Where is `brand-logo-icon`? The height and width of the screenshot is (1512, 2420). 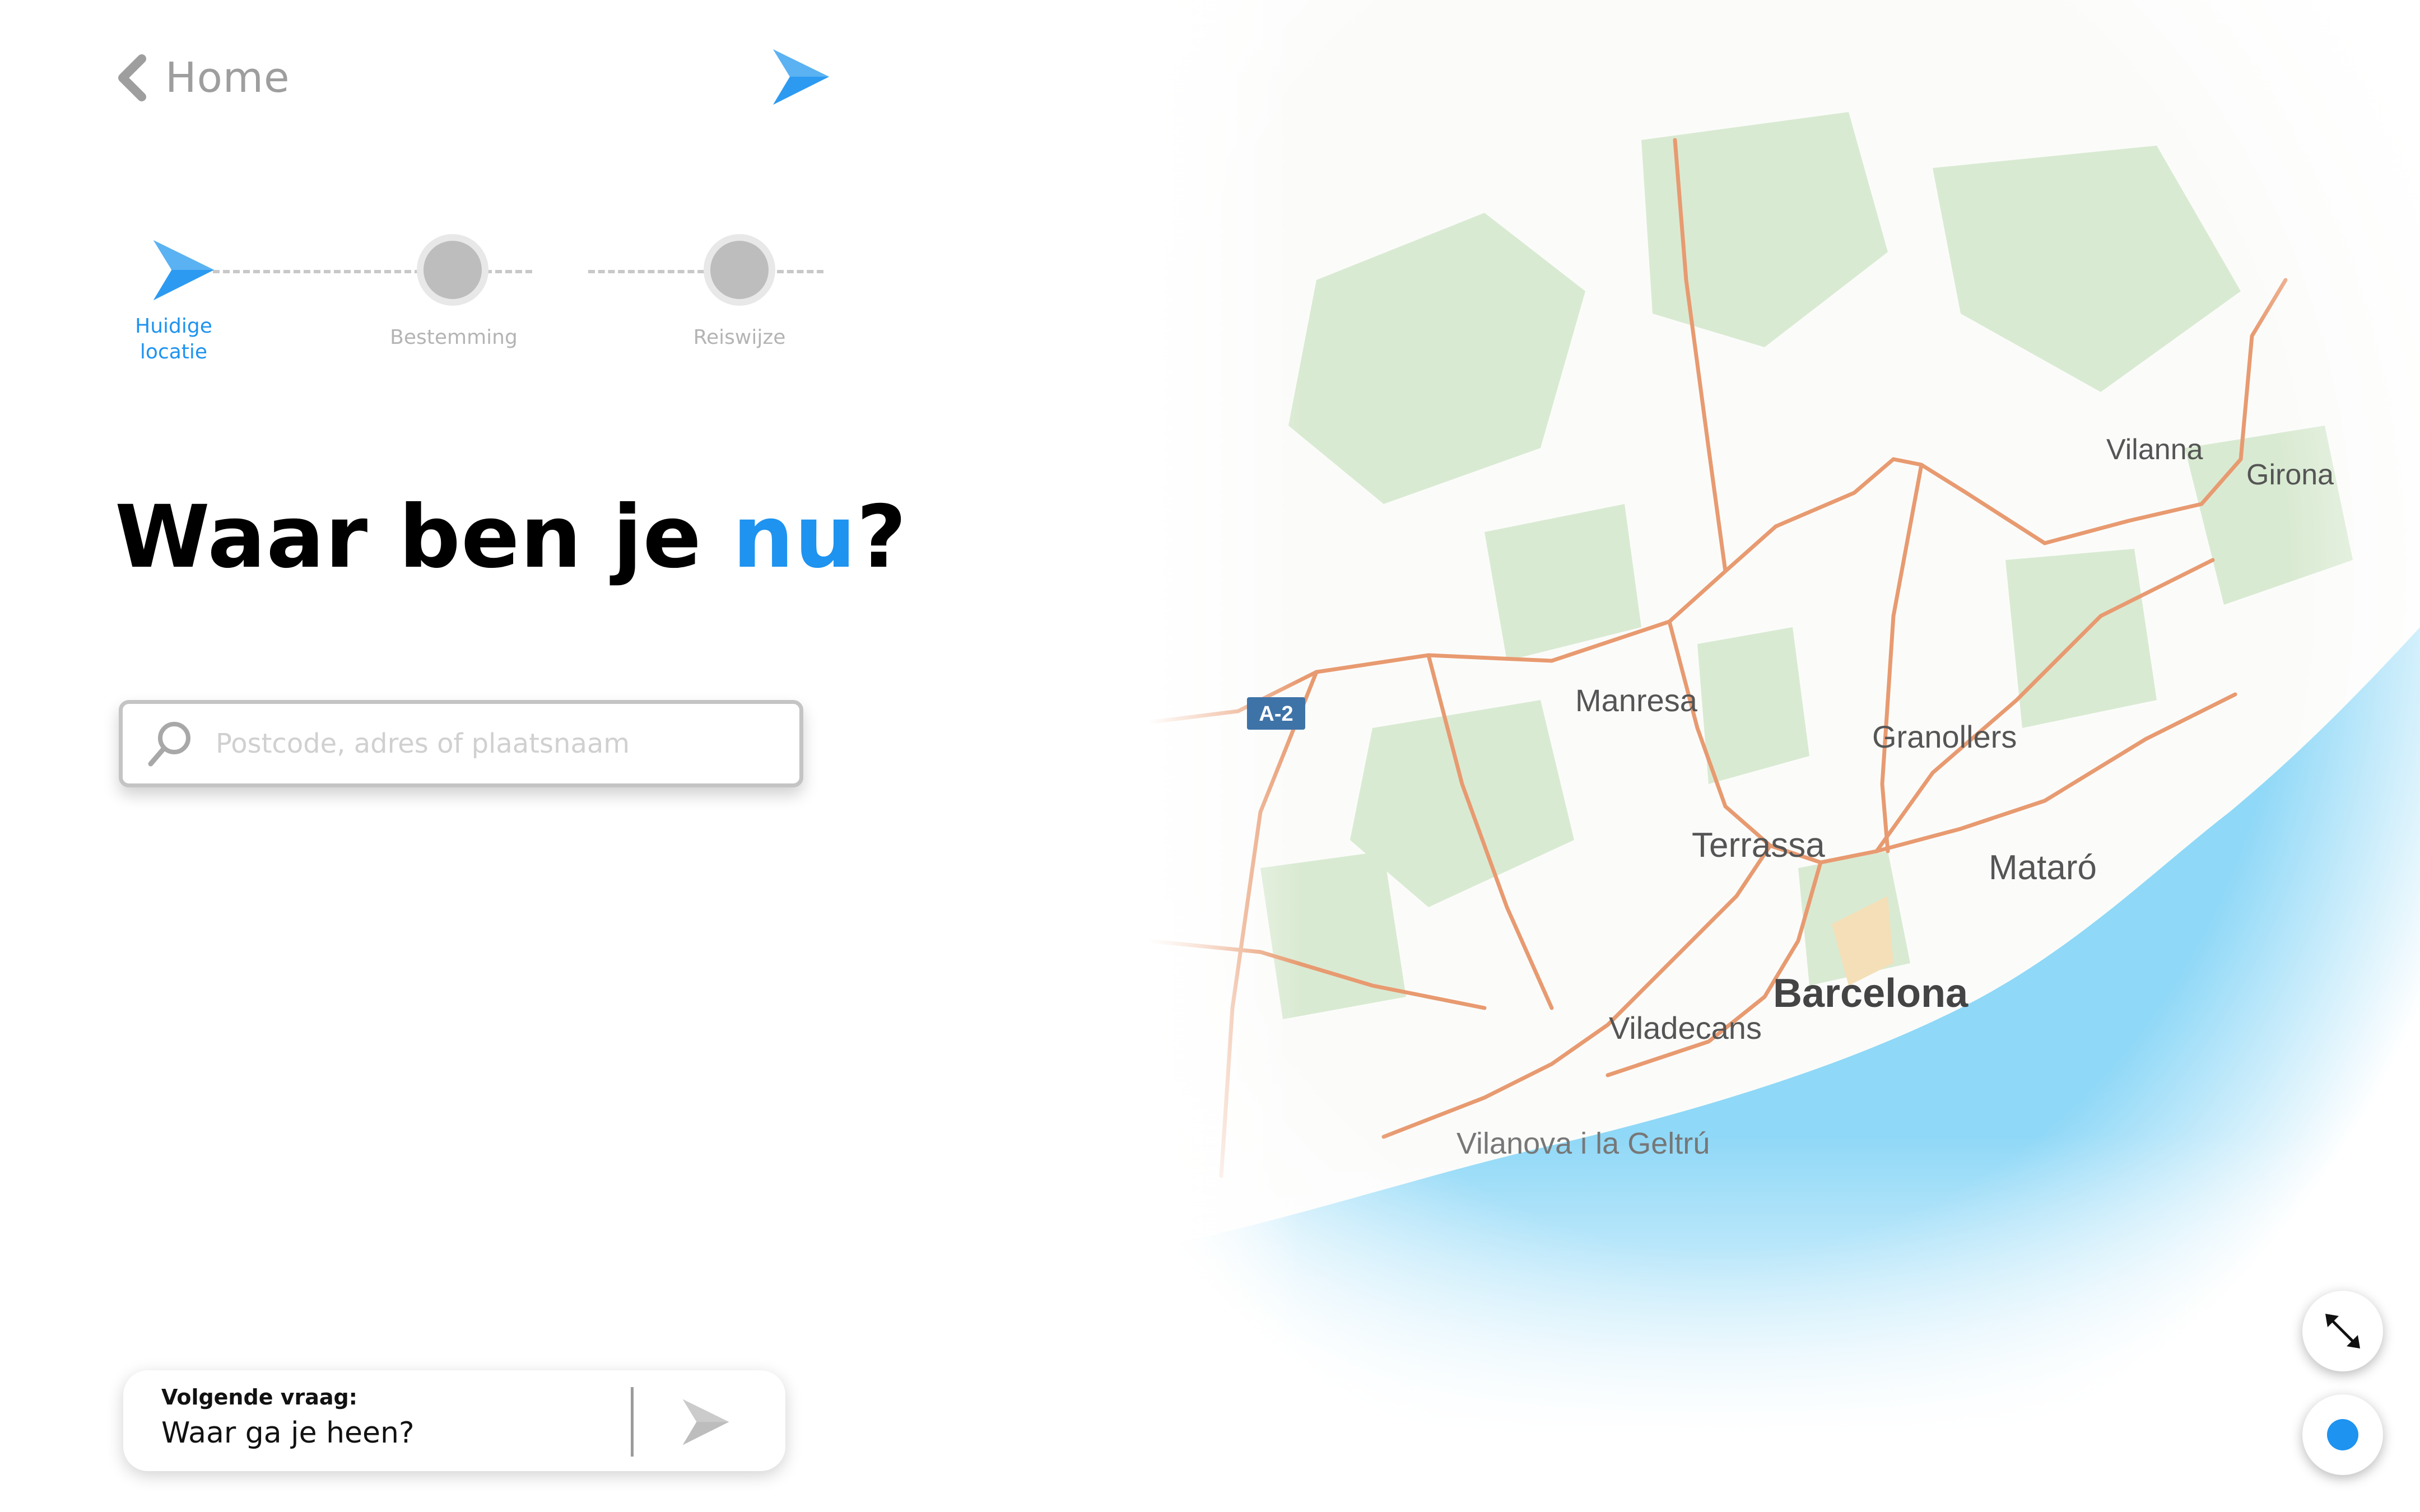 brand-logo-icon is located at coordinates (801, 77).